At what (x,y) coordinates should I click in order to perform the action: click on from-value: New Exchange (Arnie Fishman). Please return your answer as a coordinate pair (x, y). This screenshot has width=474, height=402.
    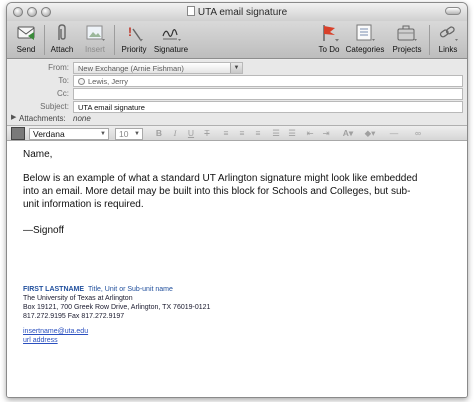
    Looking at the image, I should click on (131, 68).